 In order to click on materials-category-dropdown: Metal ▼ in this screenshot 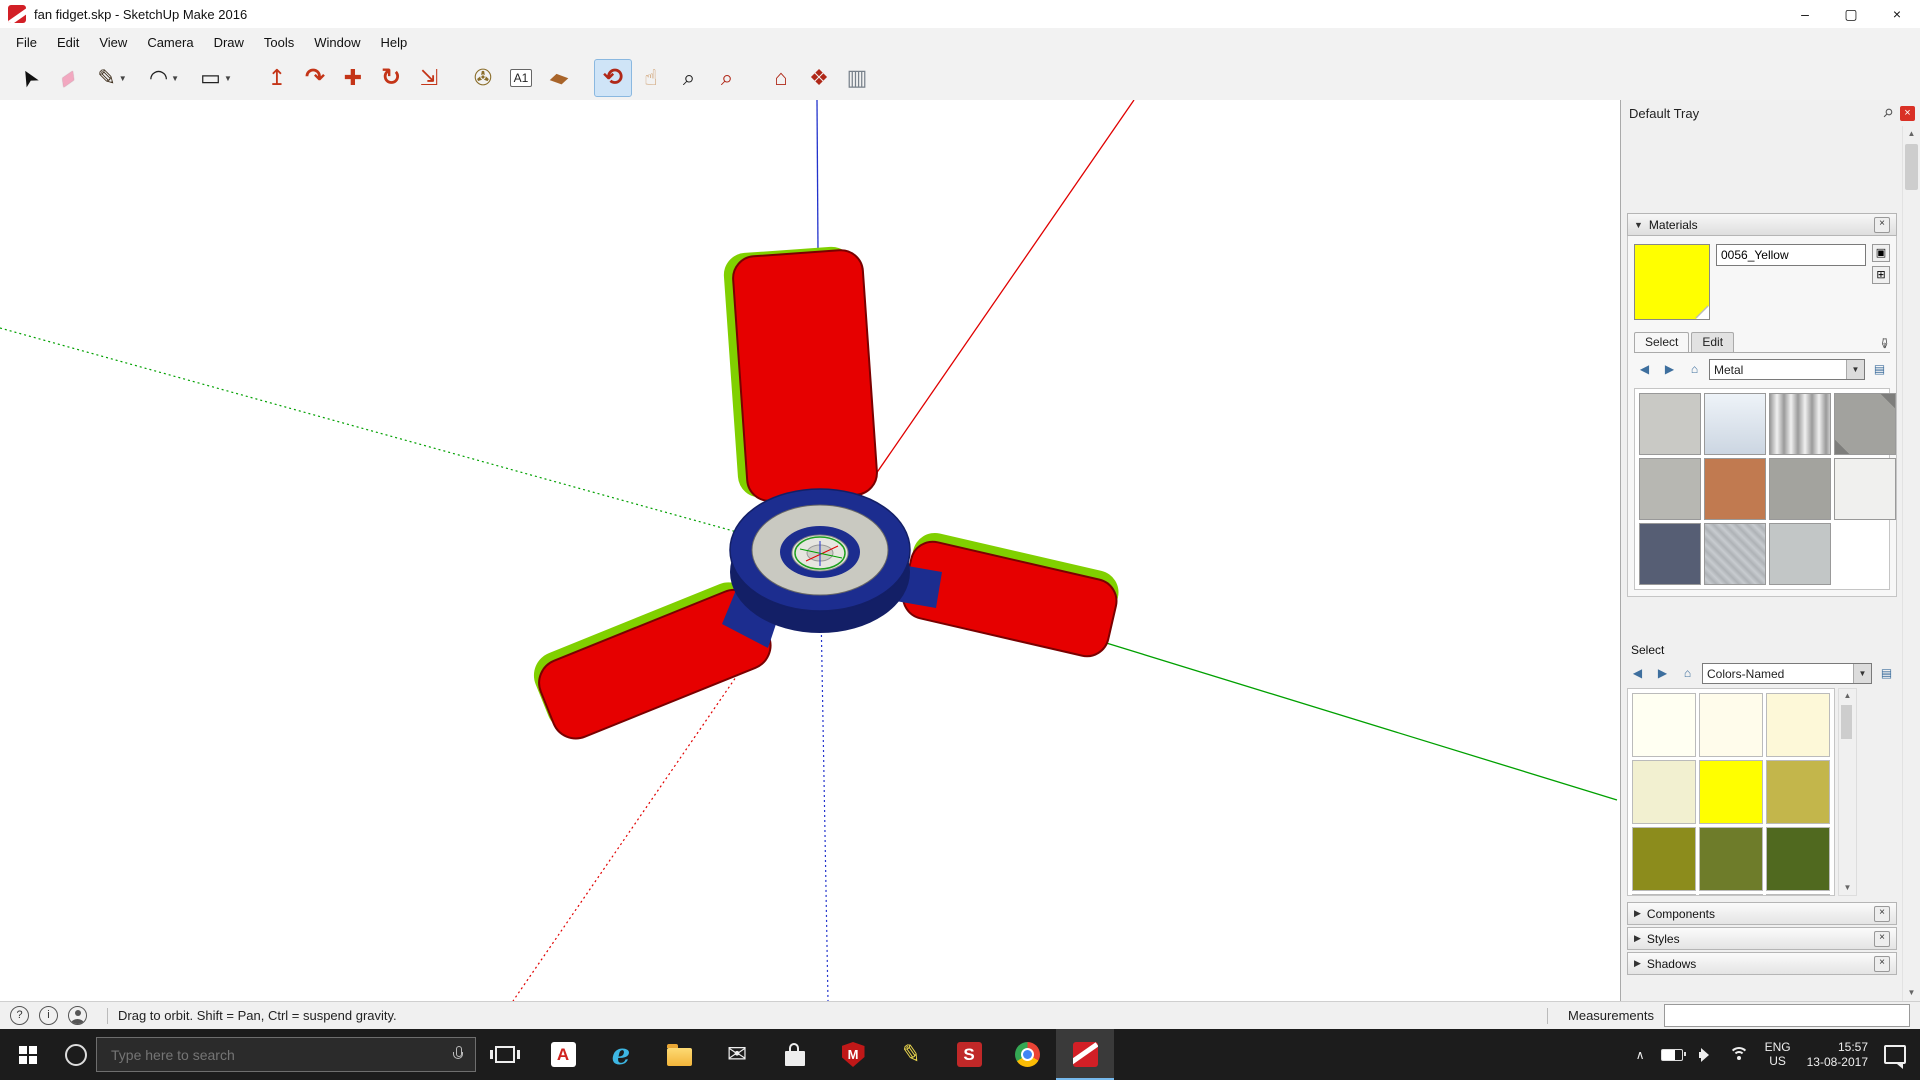, I will do `click(1787, 369)`.